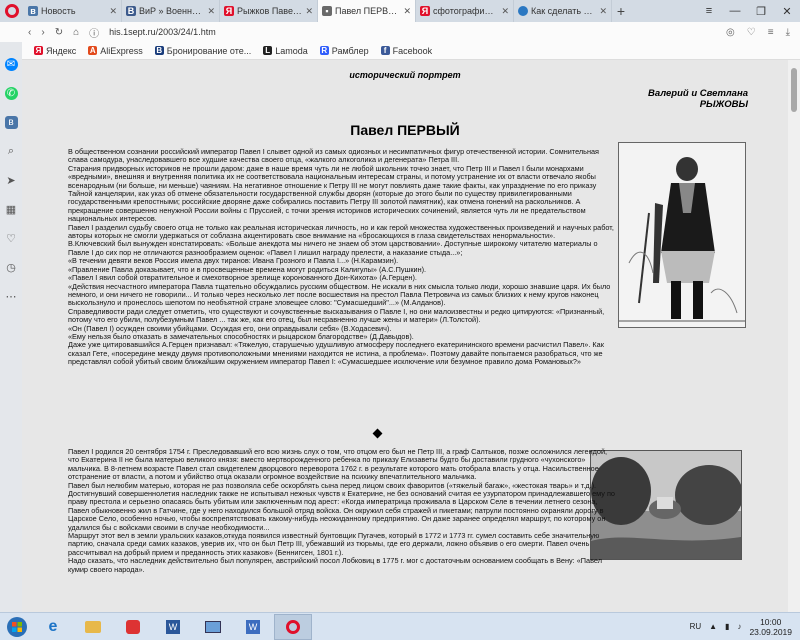 This screenshot has width=800, height=640. I want to click on camera-icon: ◎, so click(730, 32).